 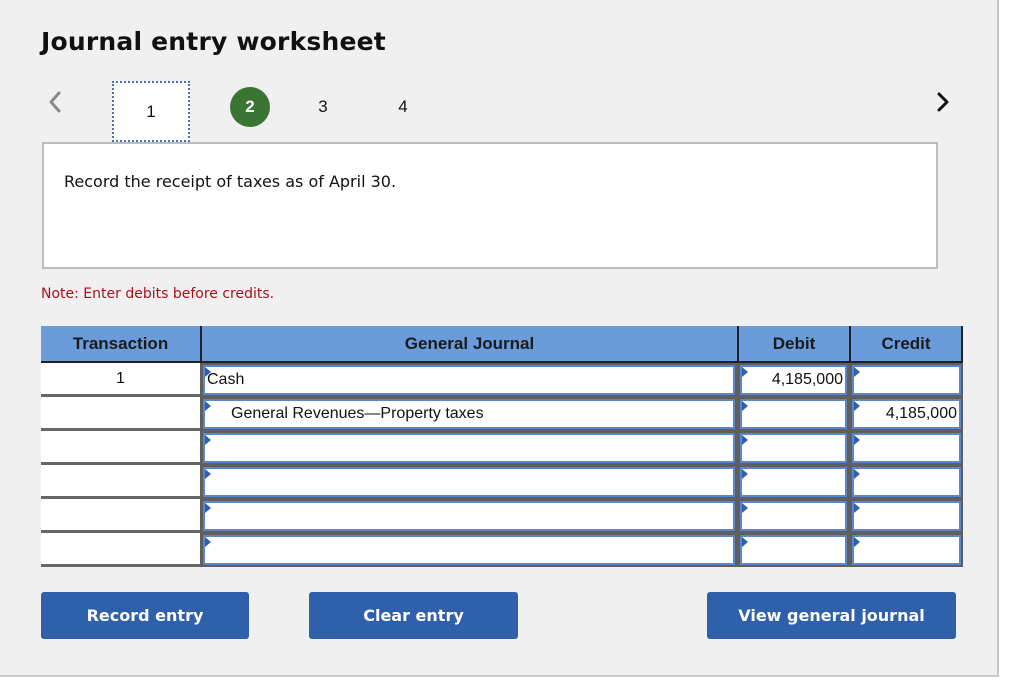 I want to click on step-4-label: 4, so click(x=403, y=106).